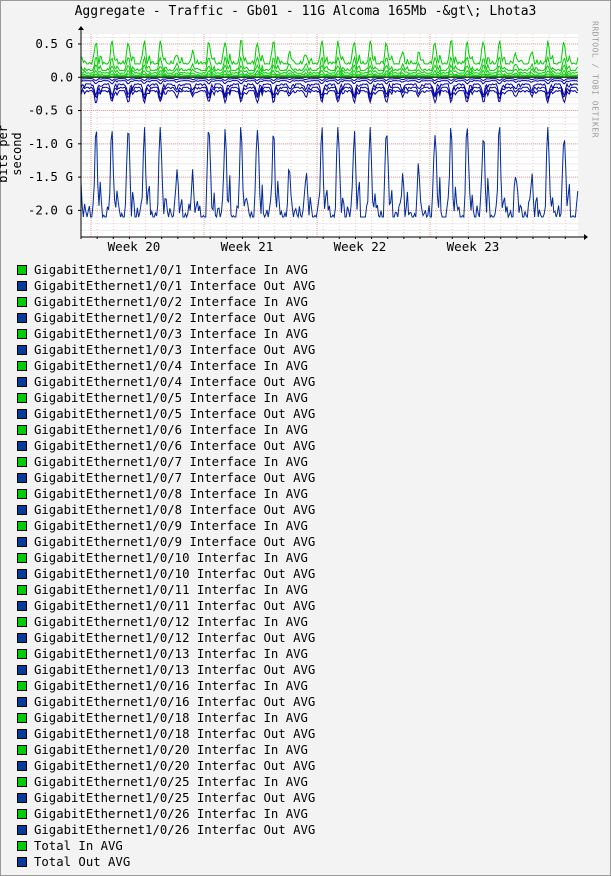 This screenshot has width=611, height=876. I want to click on legend-item: GigabitEthernet1/0/3 Interface Out AVG, so click(166, 350).